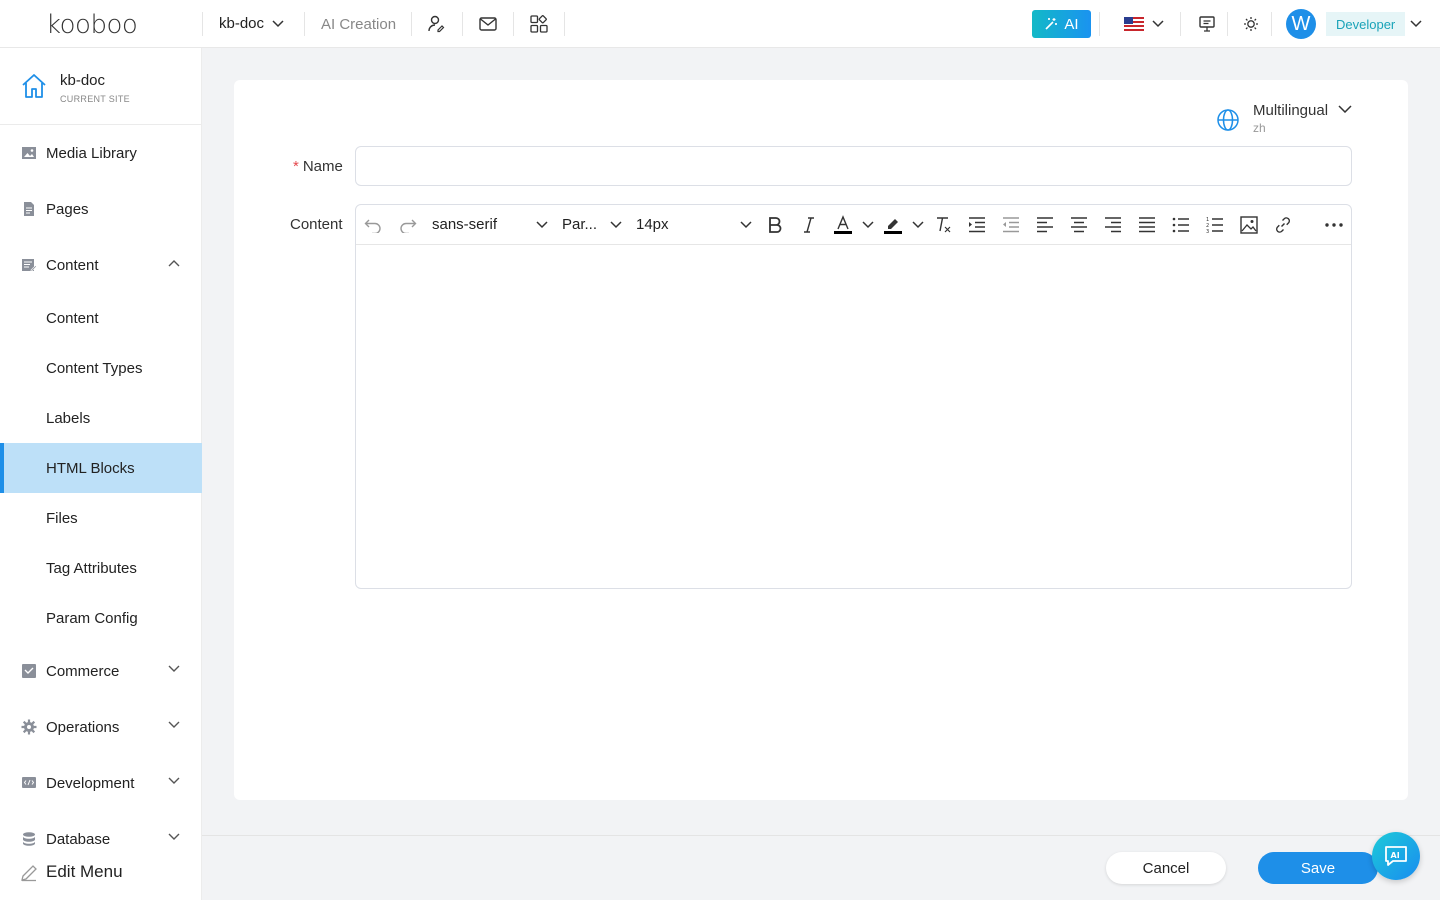 Image resolution: width=1440 pixels, height=900 pixels. Describe the element at coordinates (1207, 24) in the screenshot. I see `presentation-icon` at that location.